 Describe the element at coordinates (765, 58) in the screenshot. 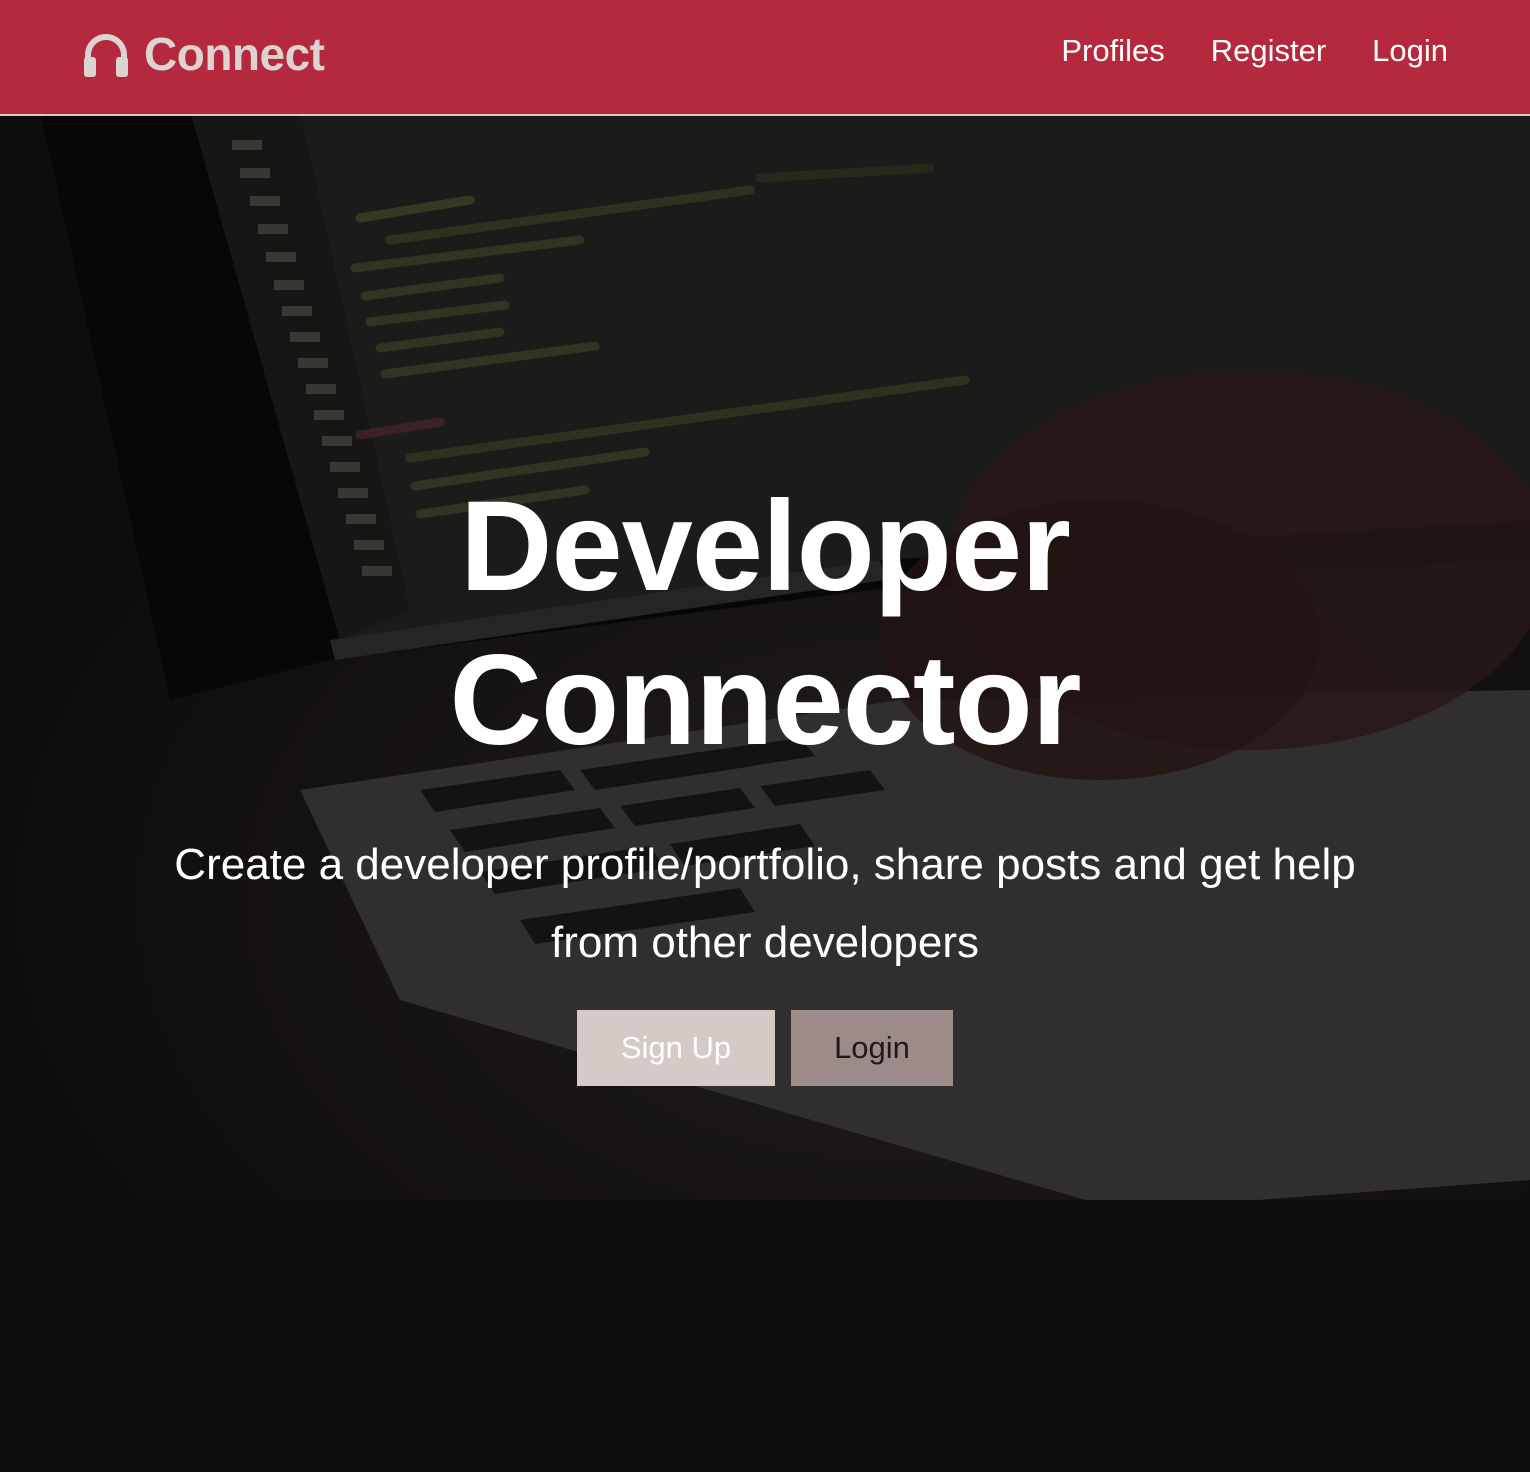

I see `top-navbar: Connect Profiles Register Login` at that location.